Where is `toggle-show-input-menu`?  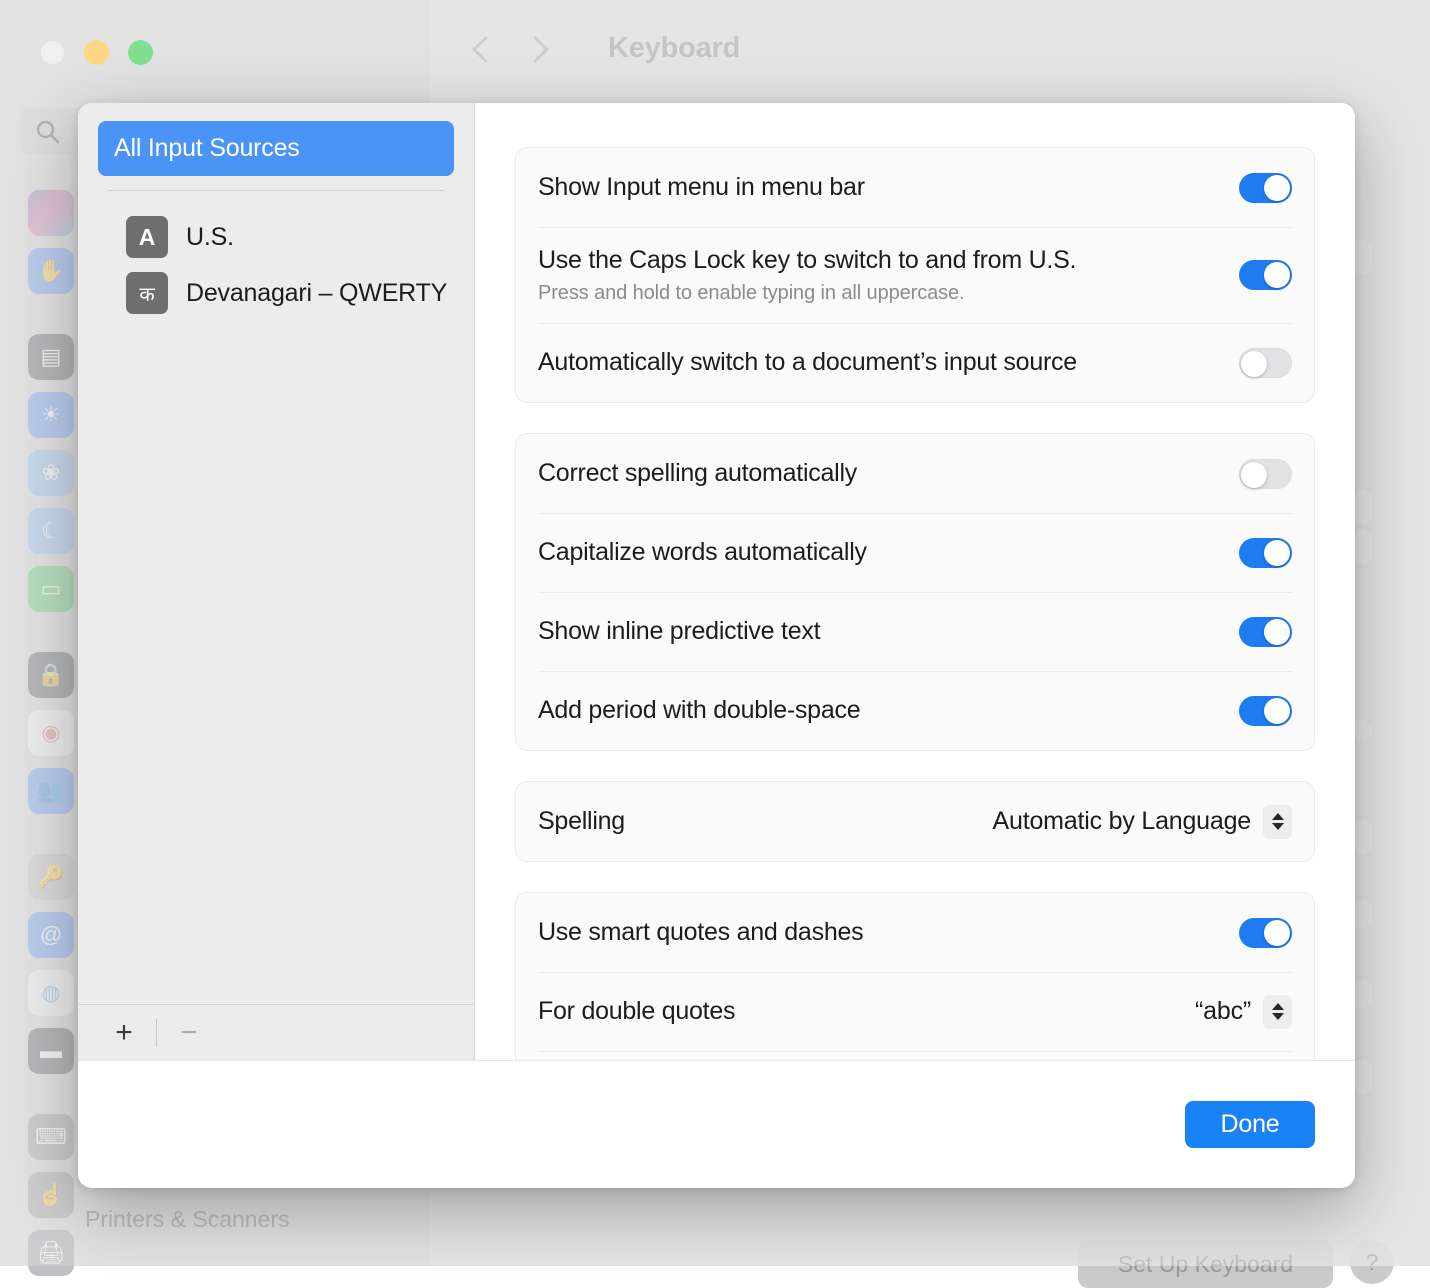
toggle-show-input-menu is located at coordinates (1265, 188).